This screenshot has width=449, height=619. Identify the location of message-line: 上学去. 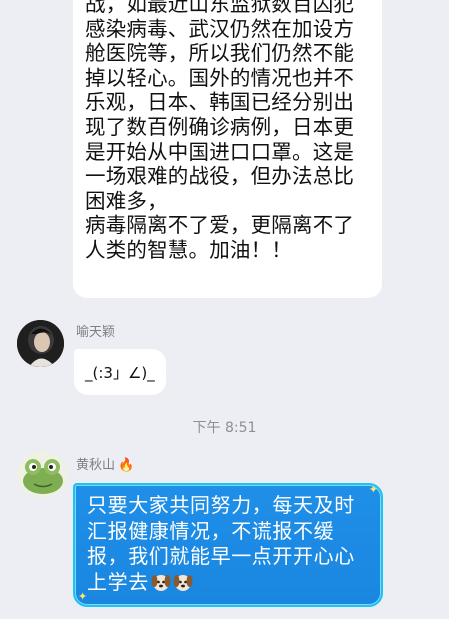
(229, 583).